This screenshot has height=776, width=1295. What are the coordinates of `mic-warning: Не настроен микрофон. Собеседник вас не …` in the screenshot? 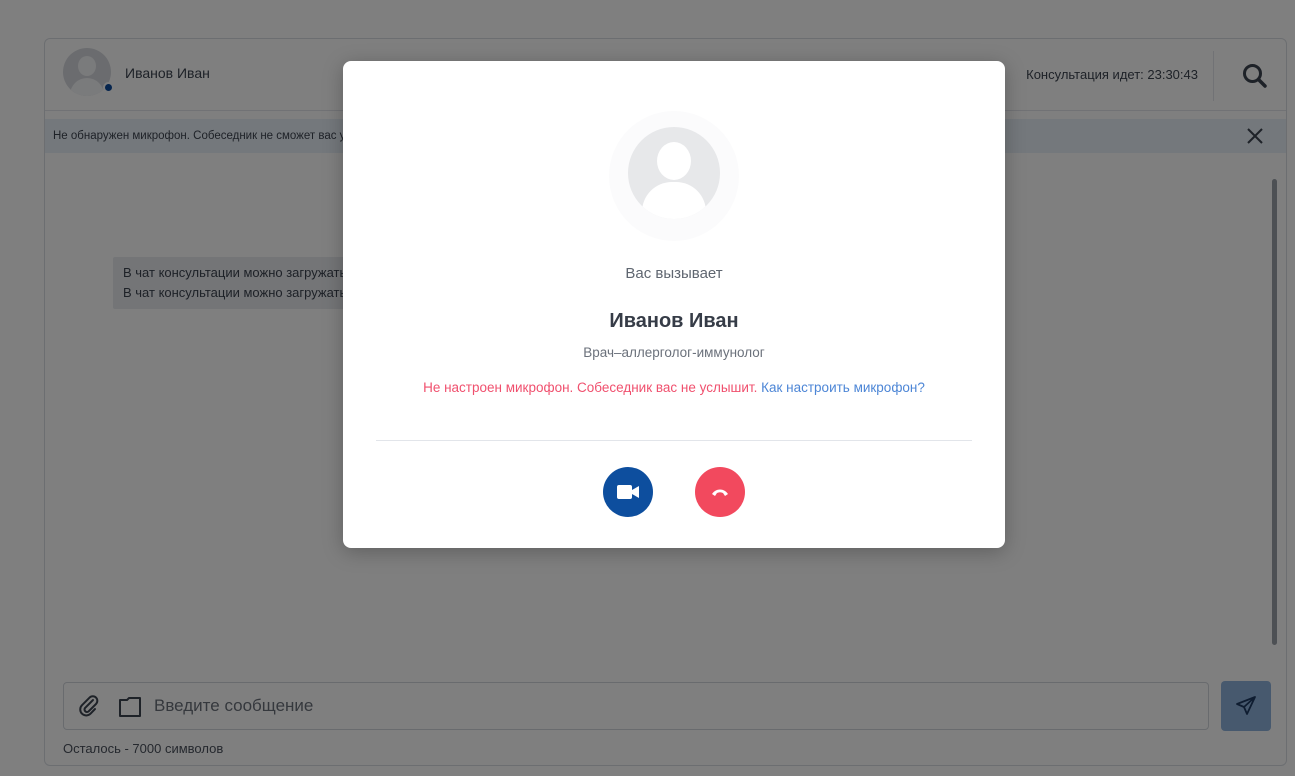 It's located at (674, 388).